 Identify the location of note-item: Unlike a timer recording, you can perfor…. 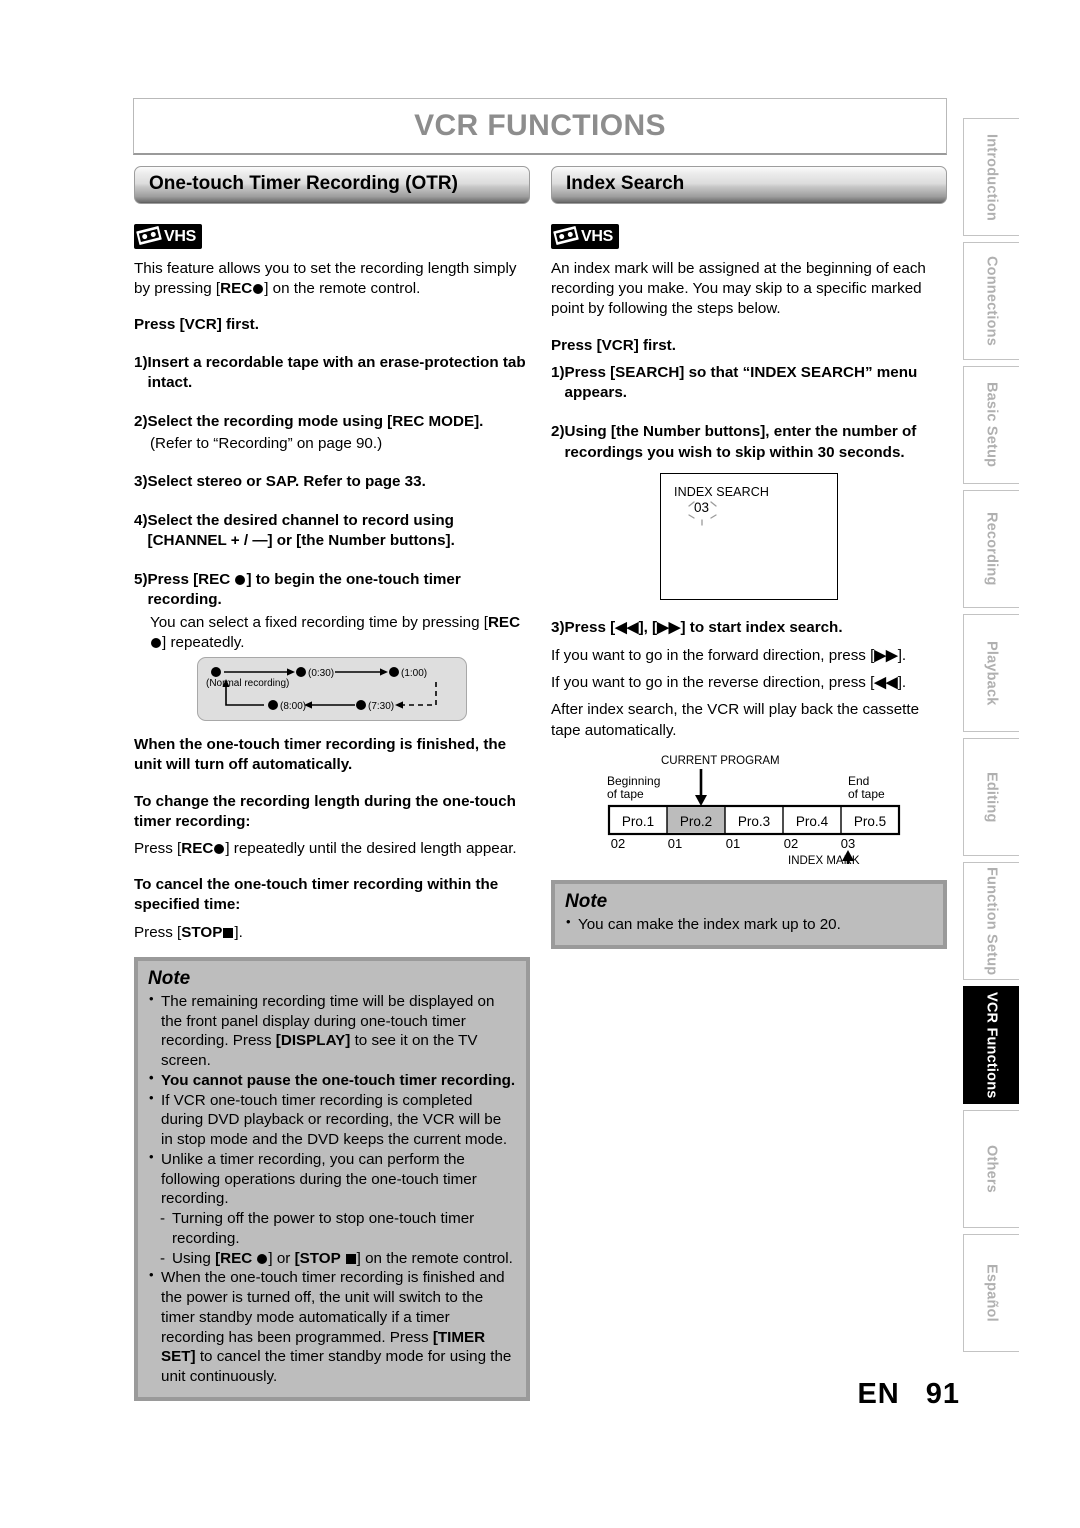
(332, 1179).